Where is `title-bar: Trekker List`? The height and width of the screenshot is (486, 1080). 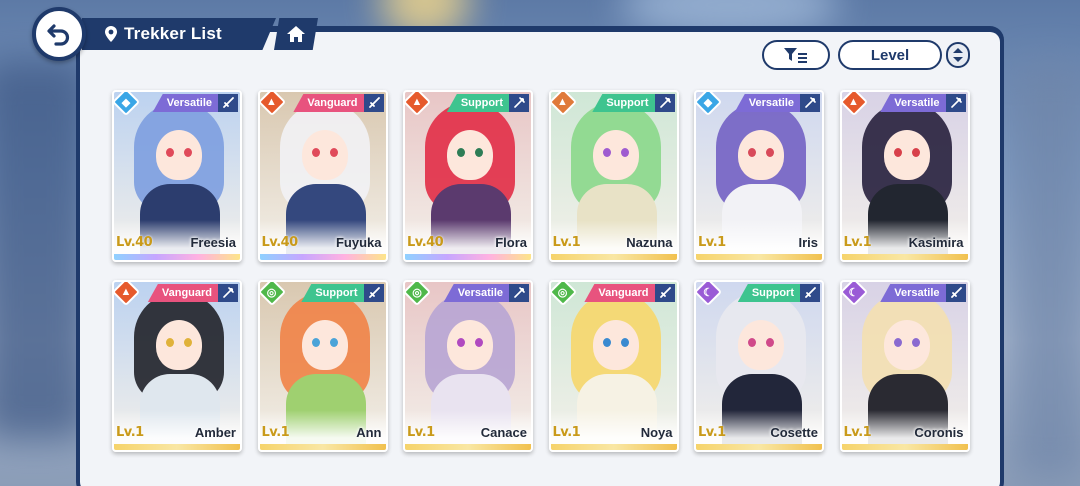 title-bar: Trekker List is located at coordinates (179, 34).